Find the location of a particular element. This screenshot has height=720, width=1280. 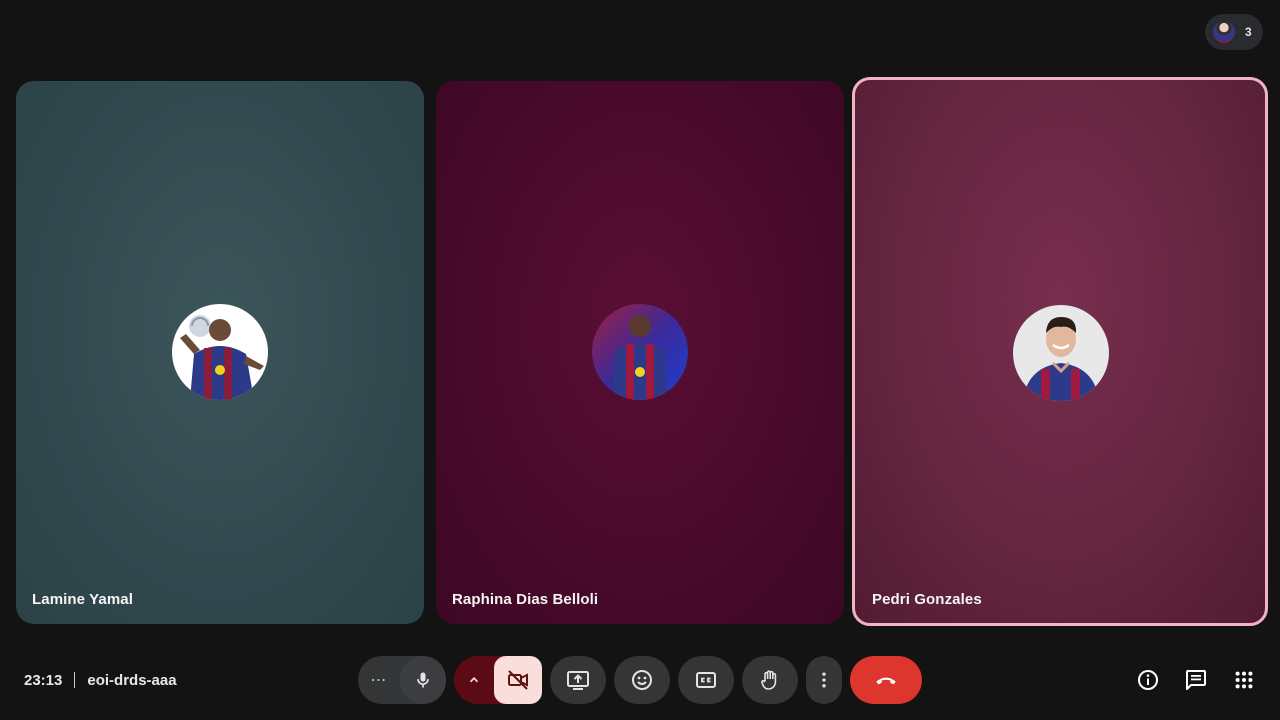

participants-chip: 3 is located at coordinates (1234, 32).